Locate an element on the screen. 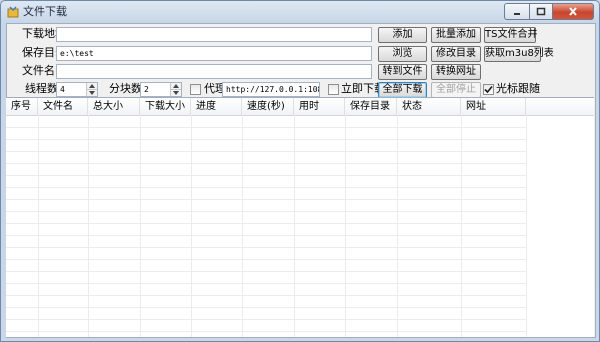  minimize-button is located at coordinates (517, 11).